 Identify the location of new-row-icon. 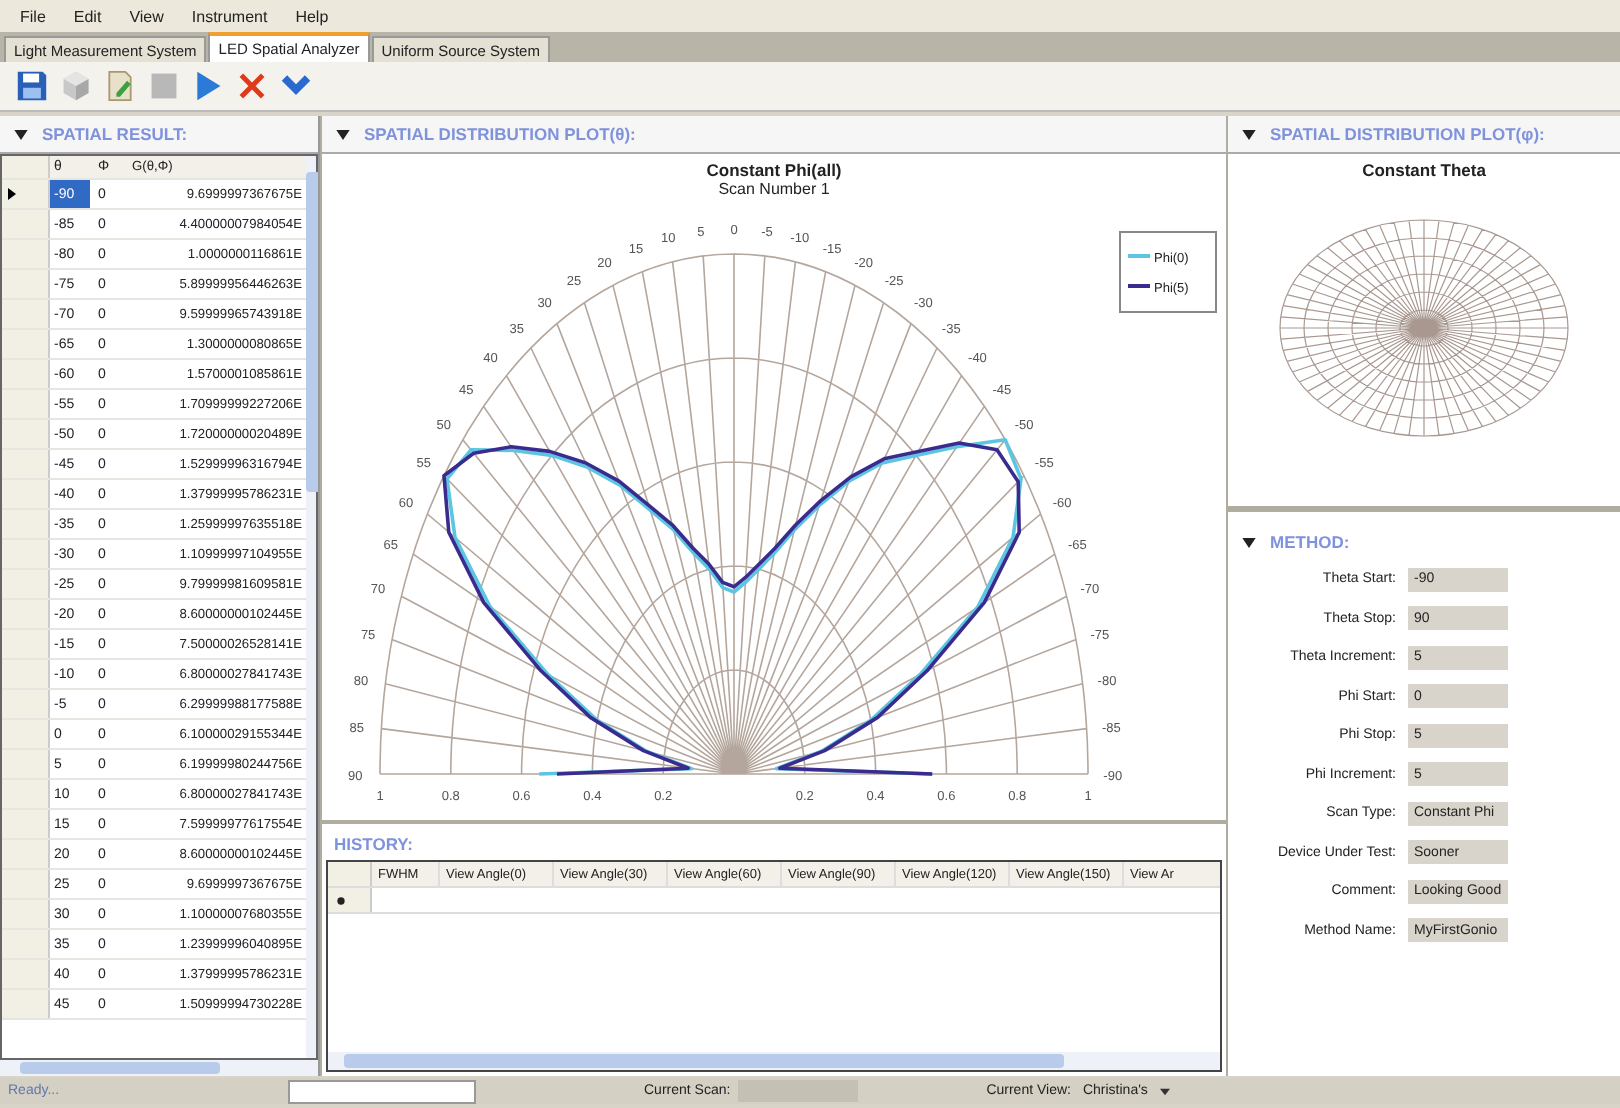
(341, 900).